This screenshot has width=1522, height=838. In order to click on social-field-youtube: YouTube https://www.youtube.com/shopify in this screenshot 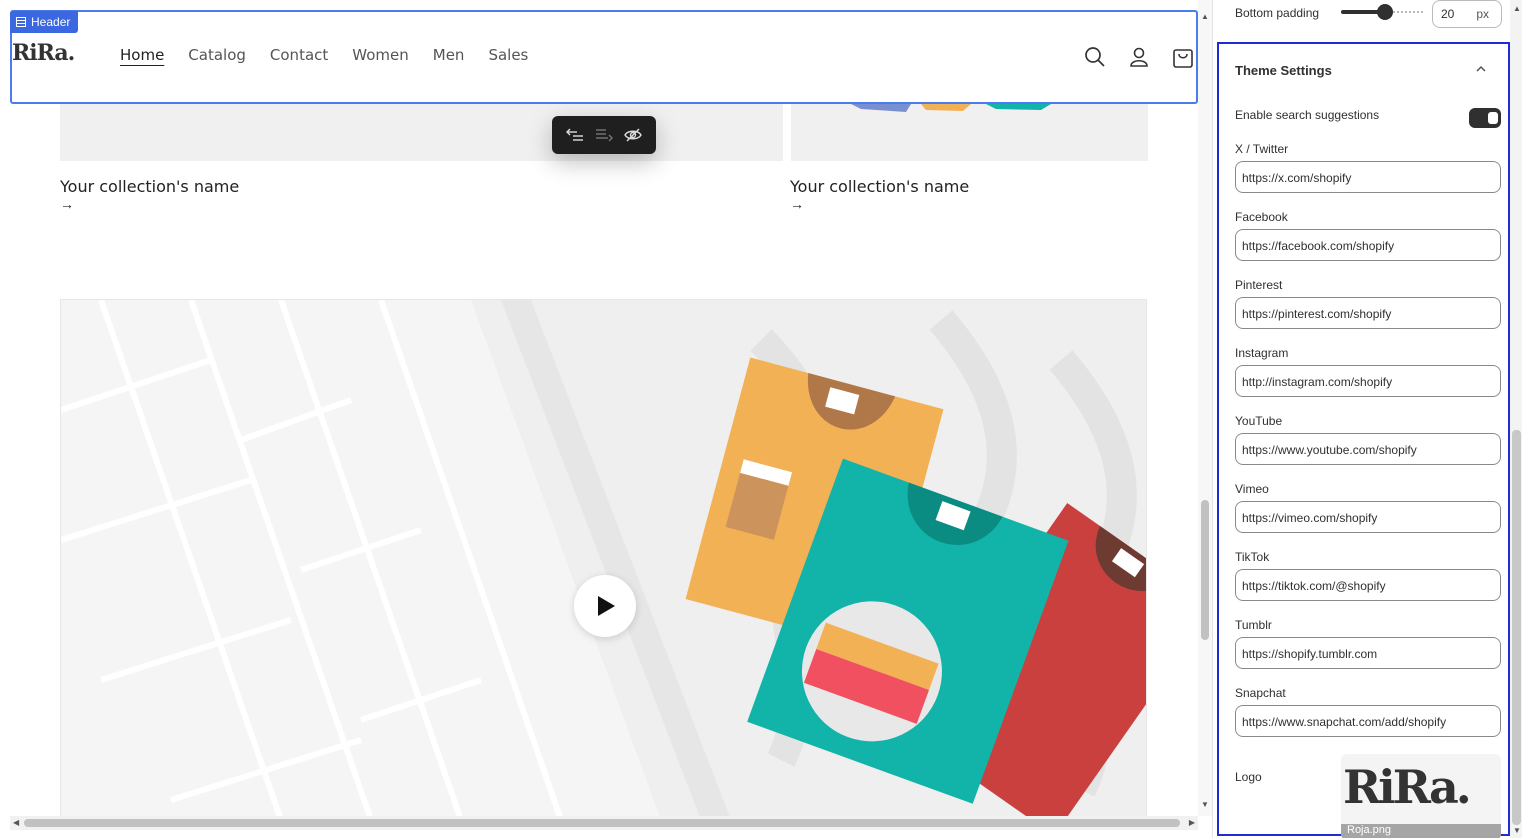, I will do `click(1368, 439)`.